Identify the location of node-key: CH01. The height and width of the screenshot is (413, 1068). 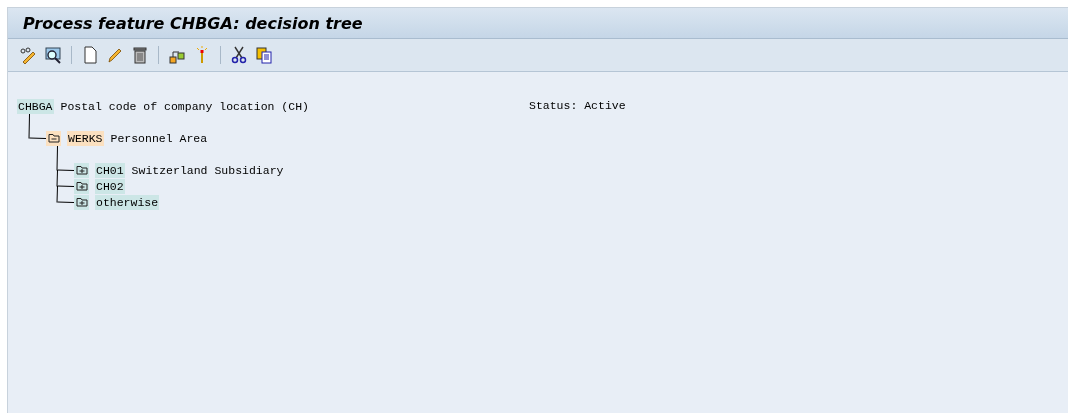
(110, 170).